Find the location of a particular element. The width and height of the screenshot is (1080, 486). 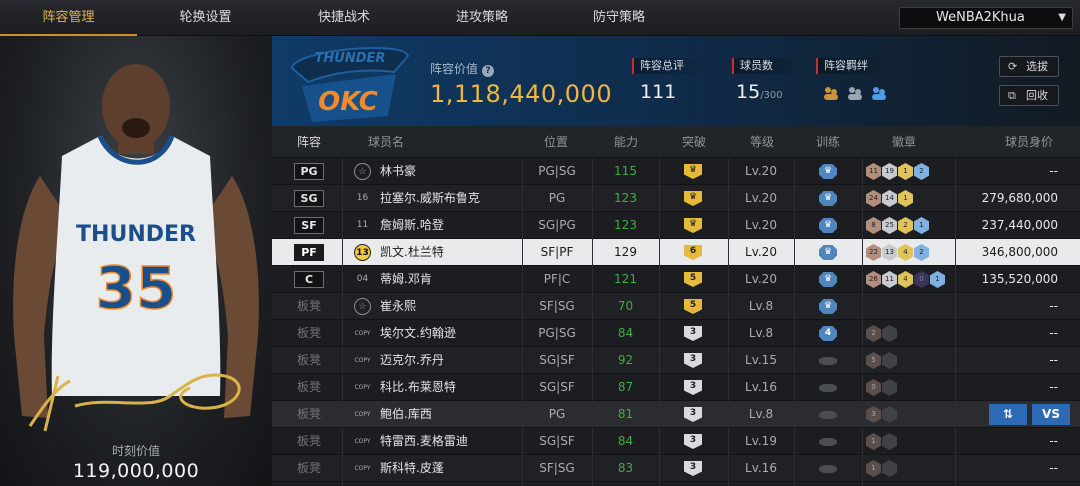

tab-rotation-settings: 轮换设置 is located at coordinates (205, 18).